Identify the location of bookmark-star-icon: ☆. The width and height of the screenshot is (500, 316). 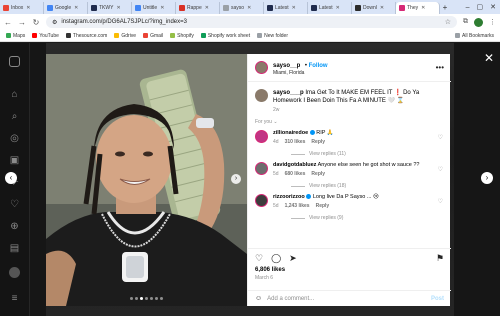
(448, 22).